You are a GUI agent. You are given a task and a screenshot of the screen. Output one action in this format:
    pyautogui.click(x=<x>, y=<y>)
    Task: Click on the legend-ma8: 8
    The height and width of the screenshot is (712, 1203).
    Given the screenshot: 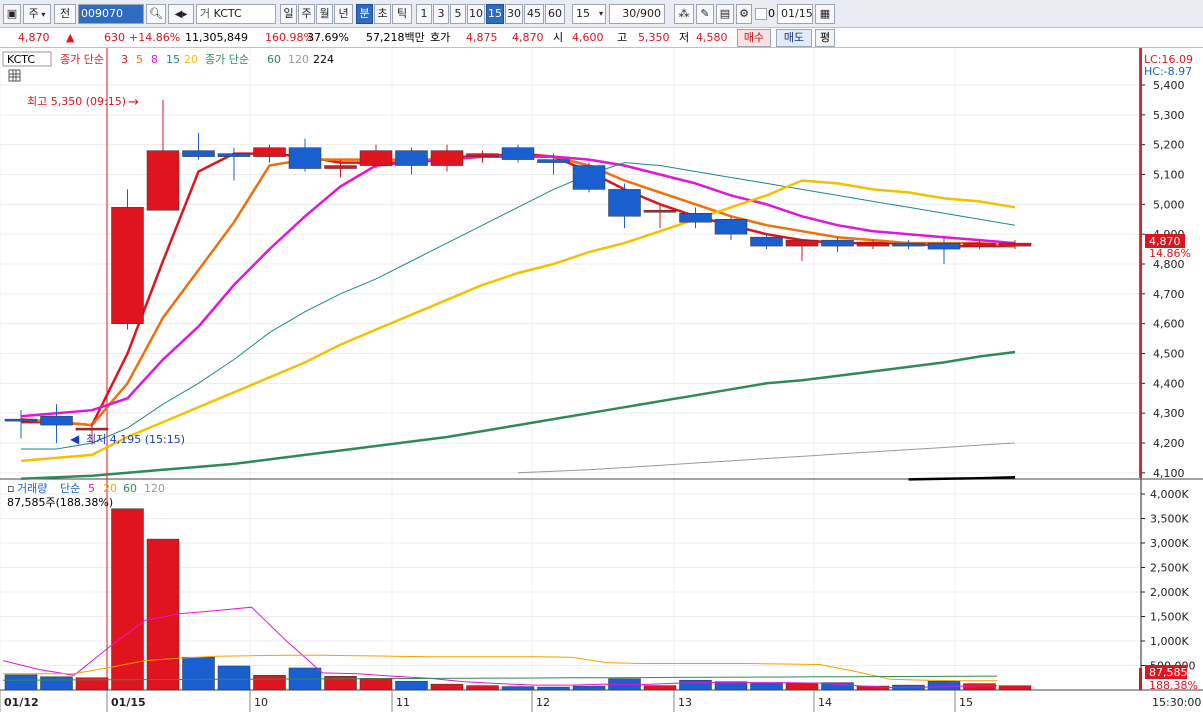 What is the action you would take?
    pyautogui.click(x=154, y=59)
    